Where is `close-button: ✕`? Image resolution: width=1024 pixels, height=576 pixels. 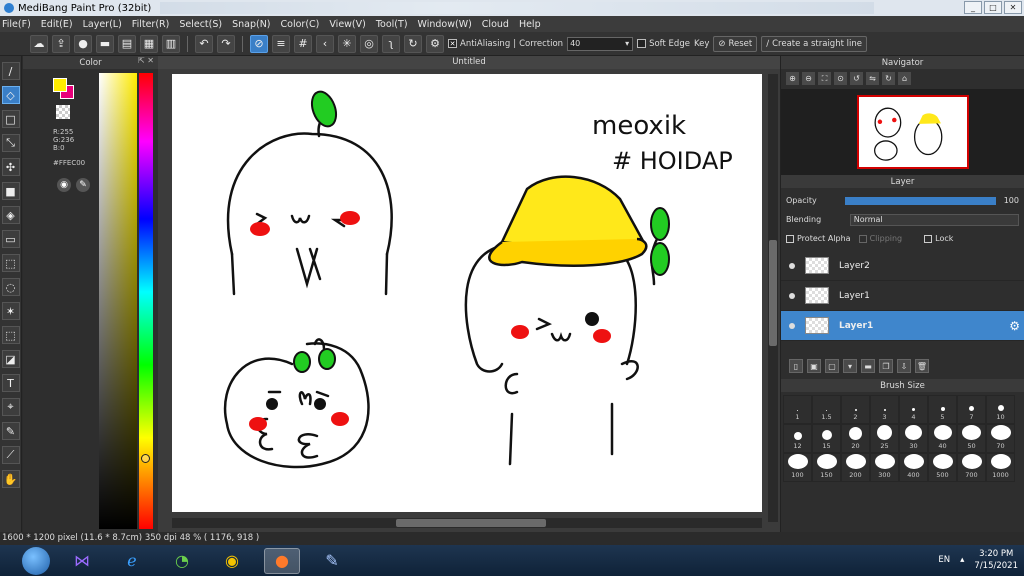
close-button: ✕ is located at coordinates (1013, 7).